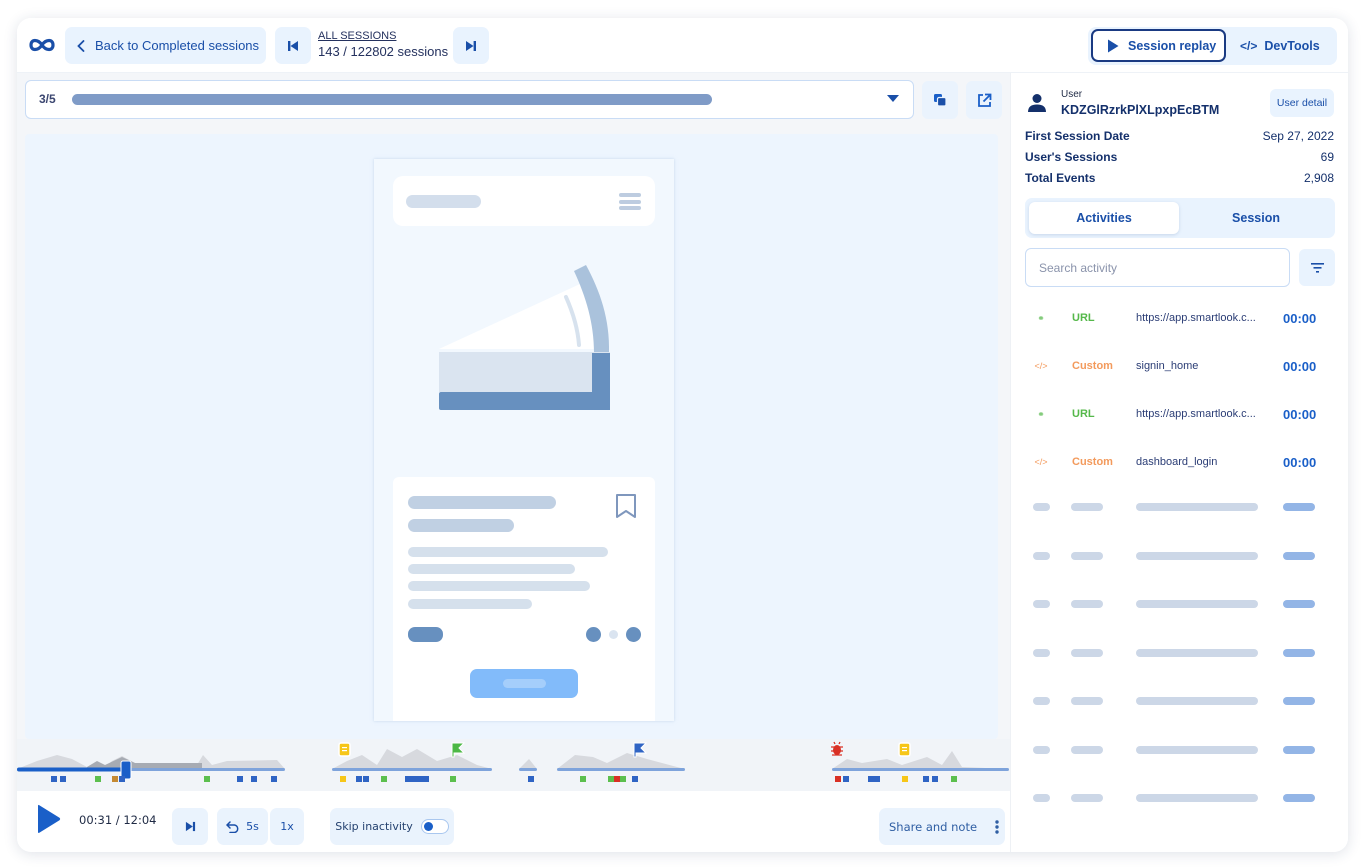  I want to click on page-indicator: 3/5, so click(47, 99).